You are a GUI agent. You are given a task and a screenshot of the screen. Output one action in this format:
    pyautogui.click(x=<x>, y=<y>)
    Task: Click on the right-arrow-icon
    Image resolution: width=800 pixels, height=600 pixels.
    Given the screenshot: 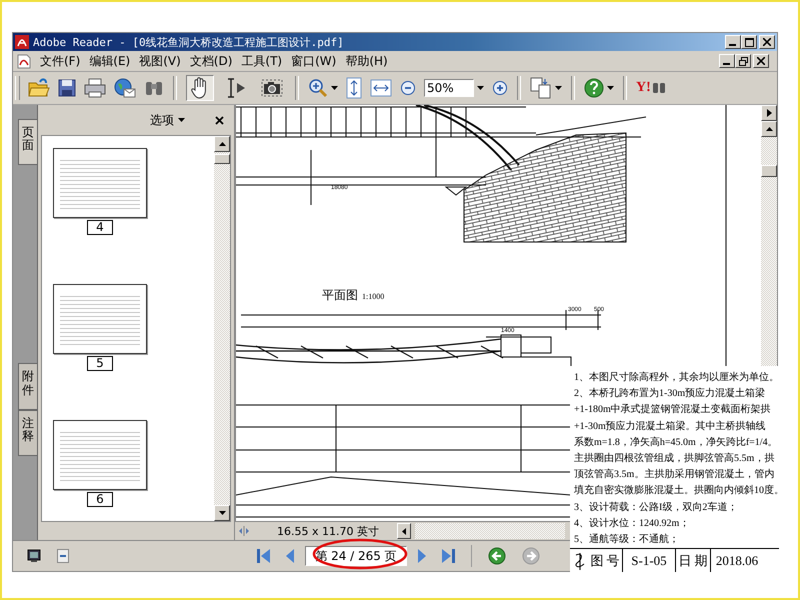 What is the action you would take?
    pyautogui.click(x=769, y=113)
    